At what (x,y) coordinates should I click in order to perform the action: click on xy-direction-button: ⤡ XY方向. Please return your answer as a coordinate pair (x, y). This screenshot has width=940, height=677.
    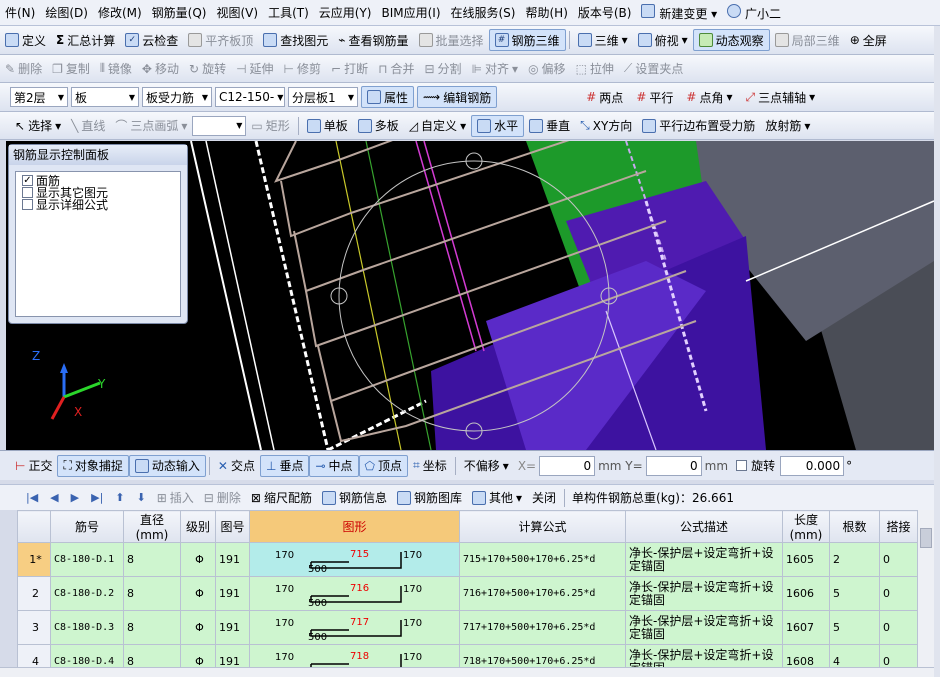
    Looking at the image, I should click on (606, 126).